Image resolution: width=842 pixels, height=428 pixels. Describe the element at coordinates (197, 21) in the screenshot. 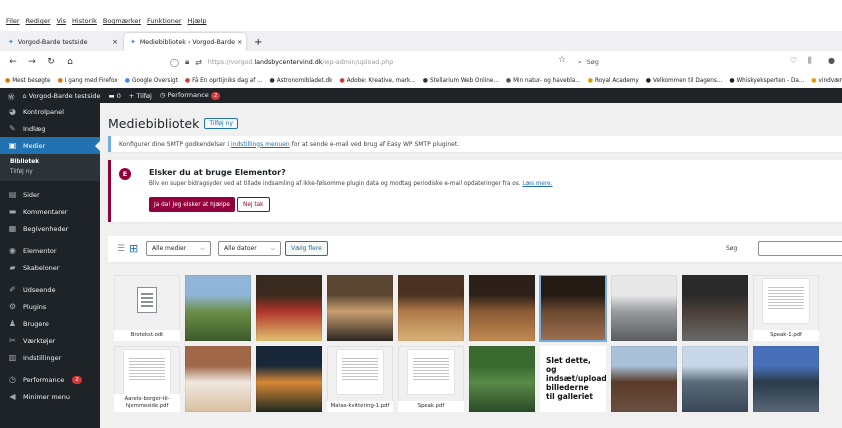

I see `menu-item: Hjælp` at that location.